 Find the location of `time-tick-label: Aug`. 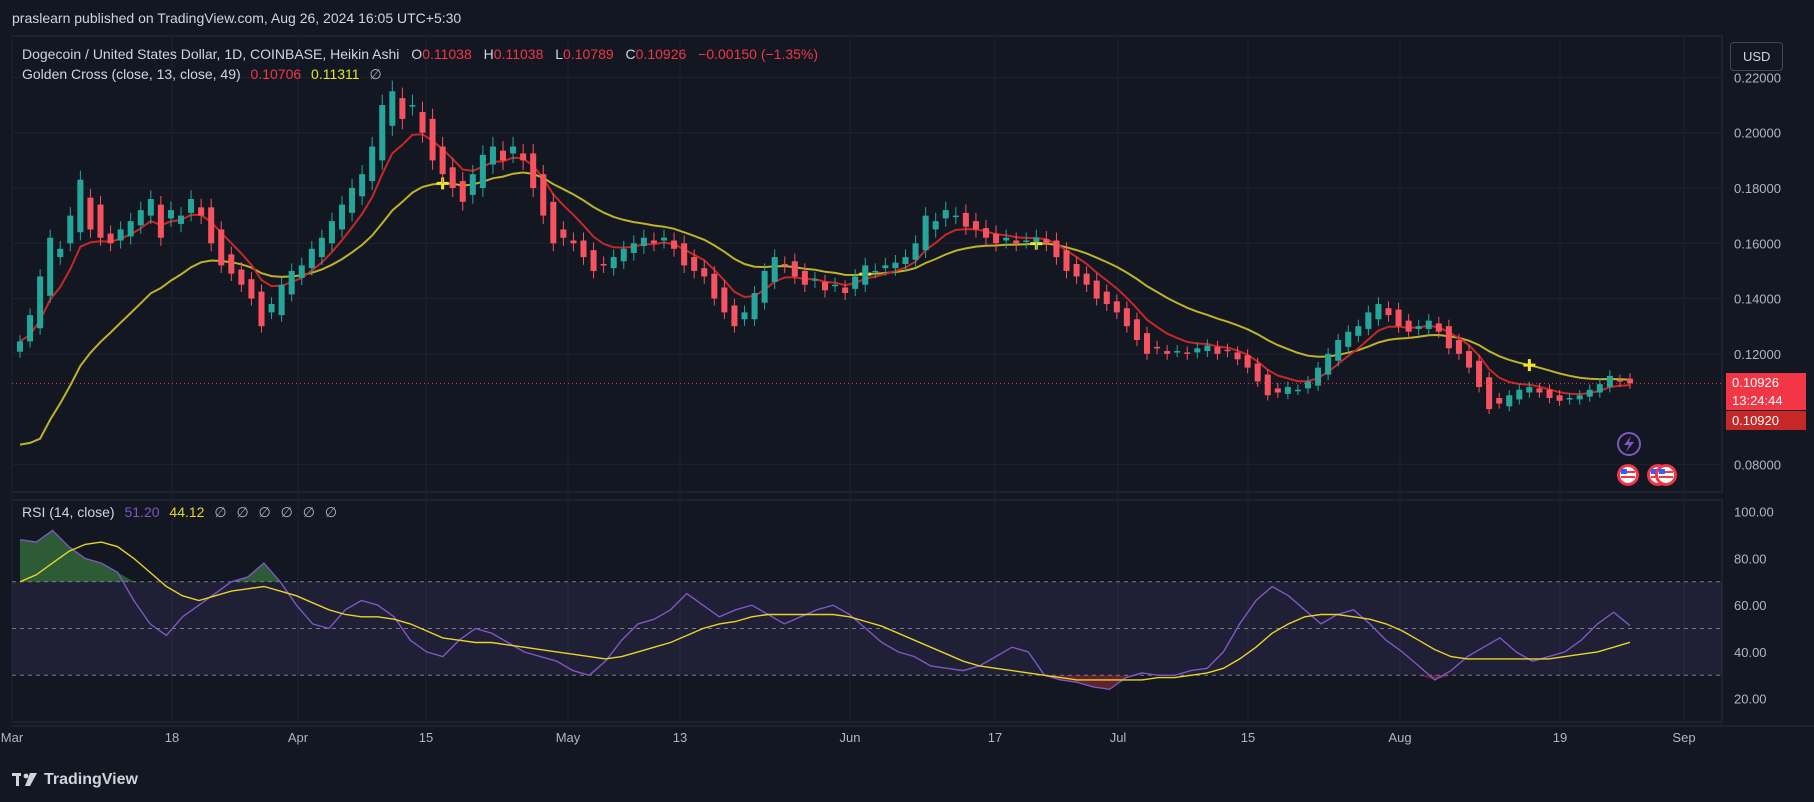

time-tick-label: Aug is located at coordinates (1399, 737).